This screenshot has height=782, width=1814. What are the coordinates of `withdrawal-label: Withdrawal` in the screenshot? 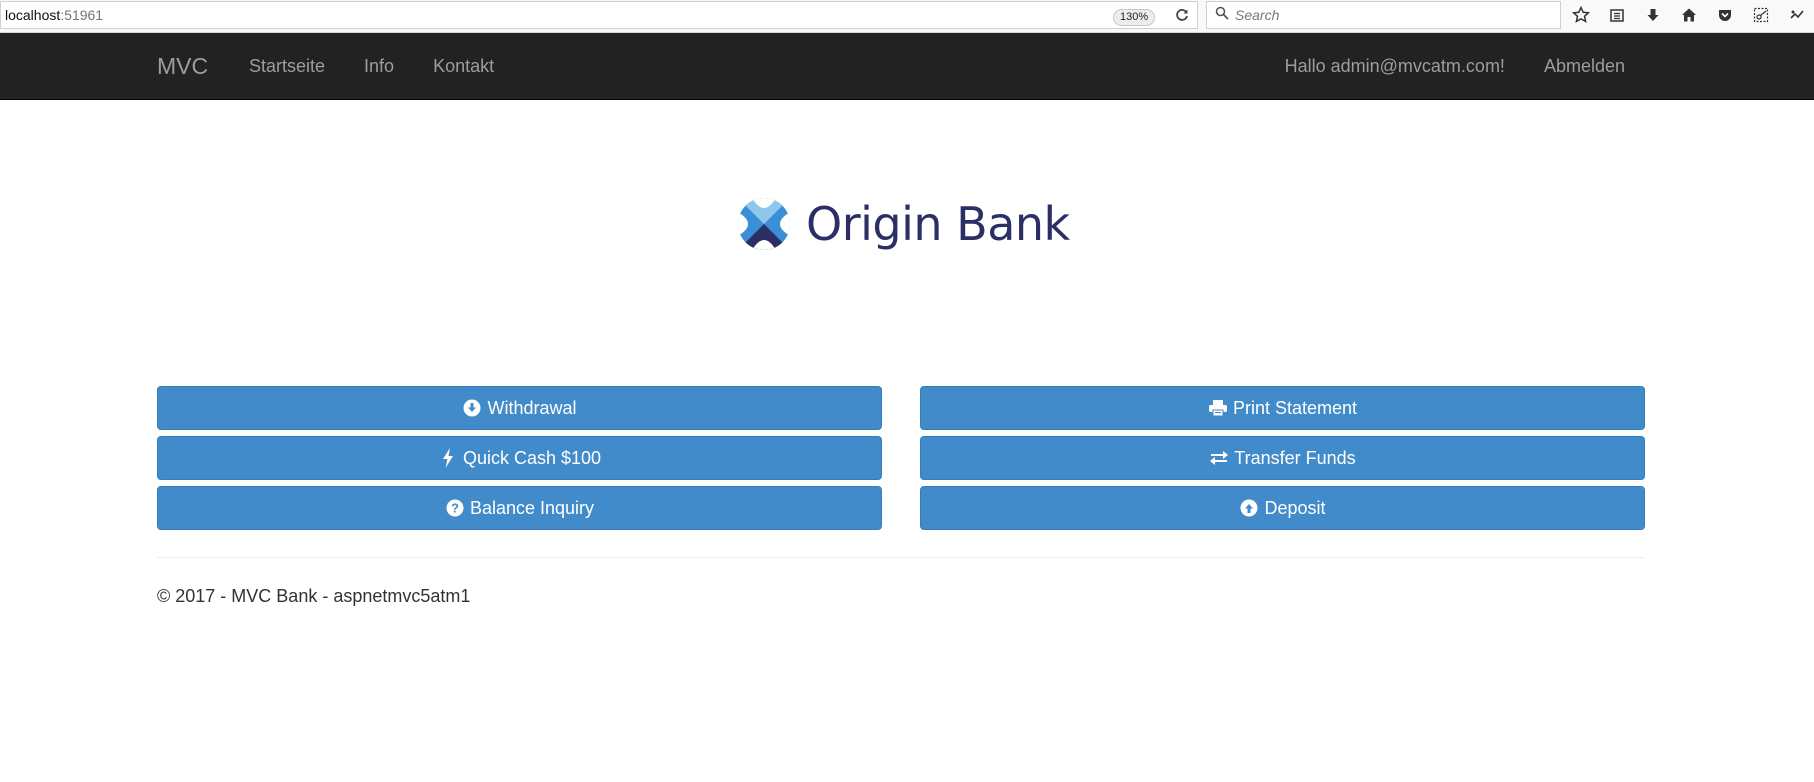 It's located at (532, 407).